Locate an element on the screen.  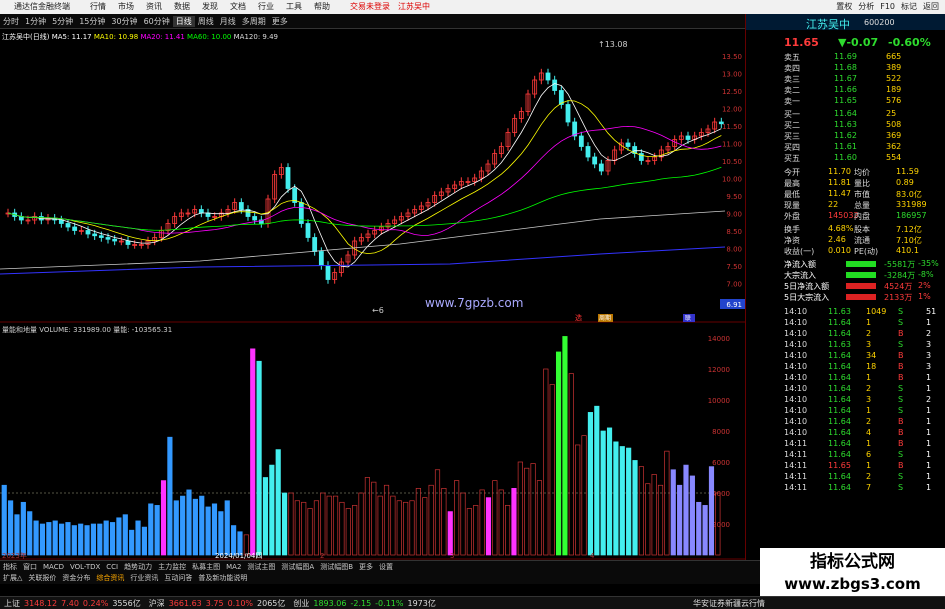
indicator-tab-2: MACD is located at coordinates (53, 567).